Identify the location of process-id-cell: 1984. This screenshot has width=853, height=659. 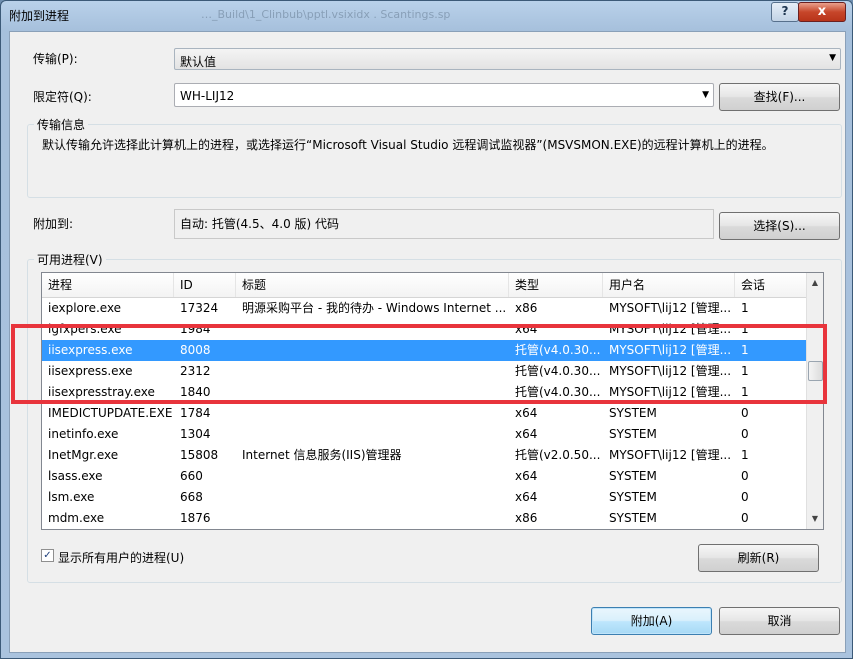
(195, 329).